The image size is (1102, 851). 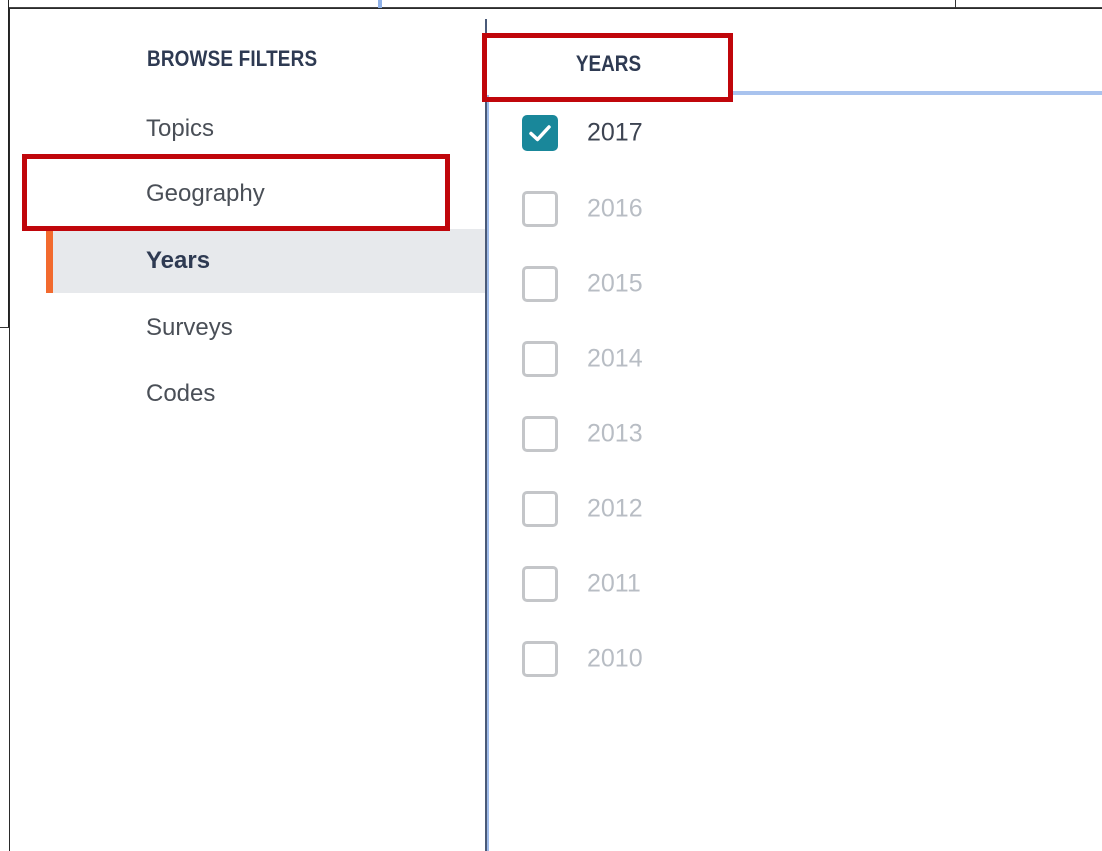 What do you see at coordinates (205, 193) in the screenshot?
I see `sidebar-item-label: Geography` at bounding box center [205, 193].